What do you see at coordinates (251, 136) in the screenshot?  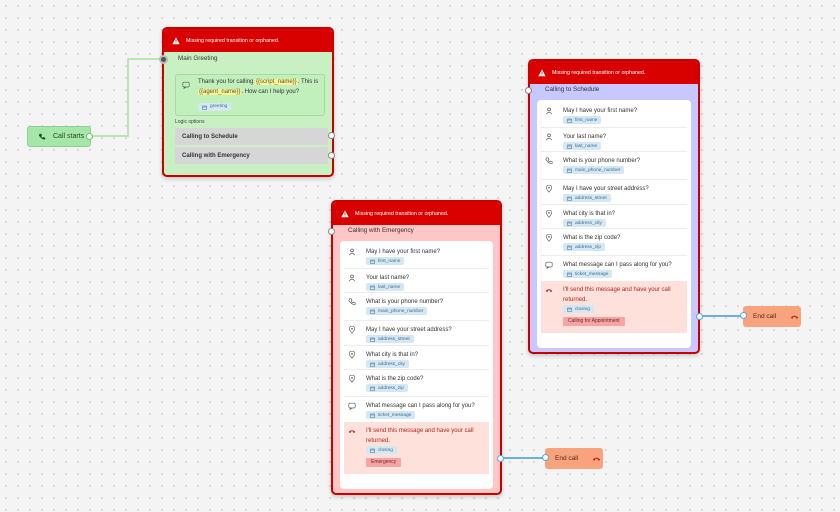 I see `option-calling-to-schedule: Calling to Schedule` at bounding box center [251, 136].